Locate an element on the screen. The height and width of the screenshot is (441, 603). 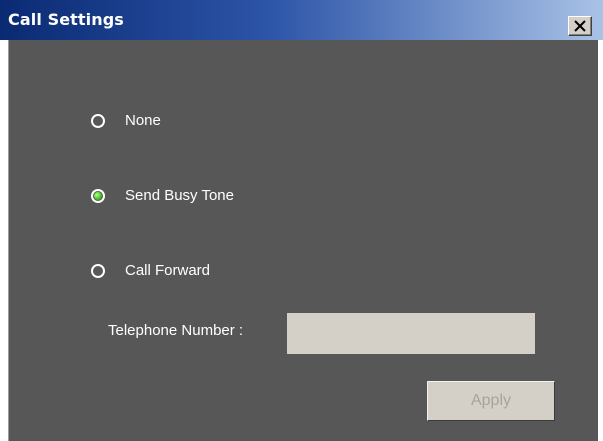
telephone-number-label: Telephone Number : is located at coordinates (176, 330).